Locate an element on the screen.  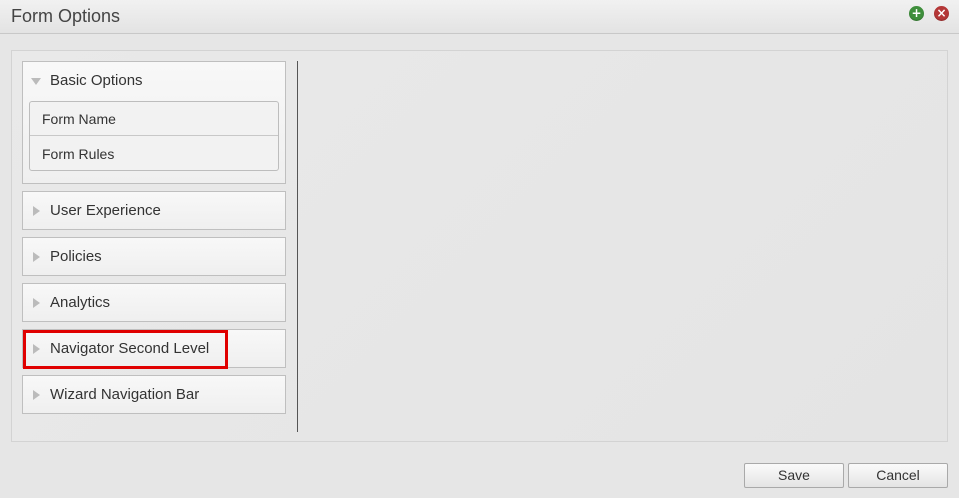
cancel-button: Cancel is located at coordinates (898, 475).